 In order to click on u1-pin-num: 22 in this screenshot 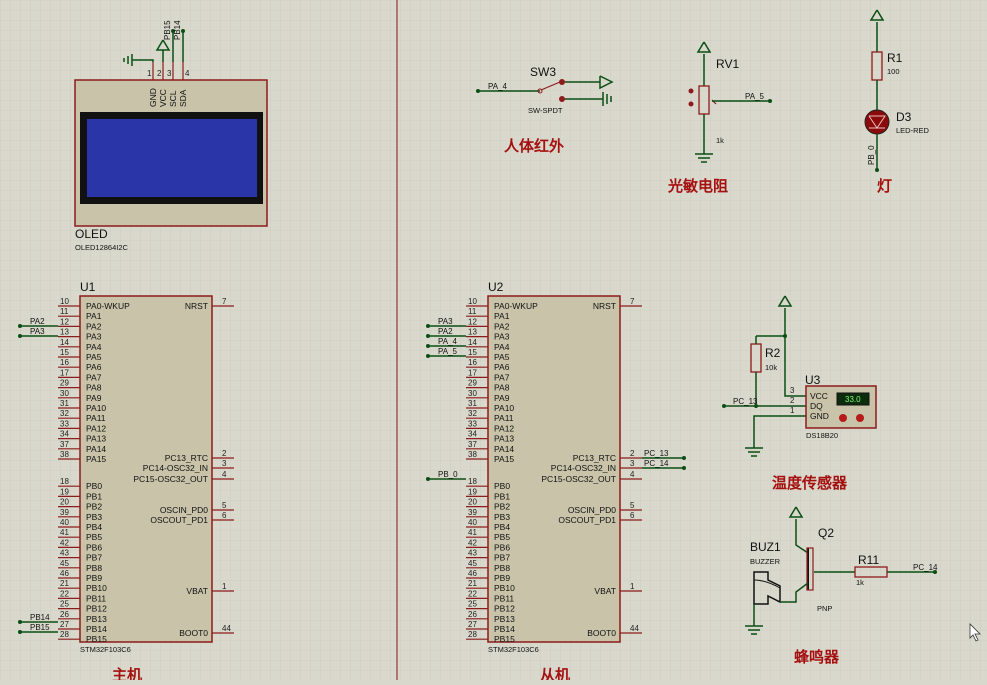, I will do `click(64, 593)`.